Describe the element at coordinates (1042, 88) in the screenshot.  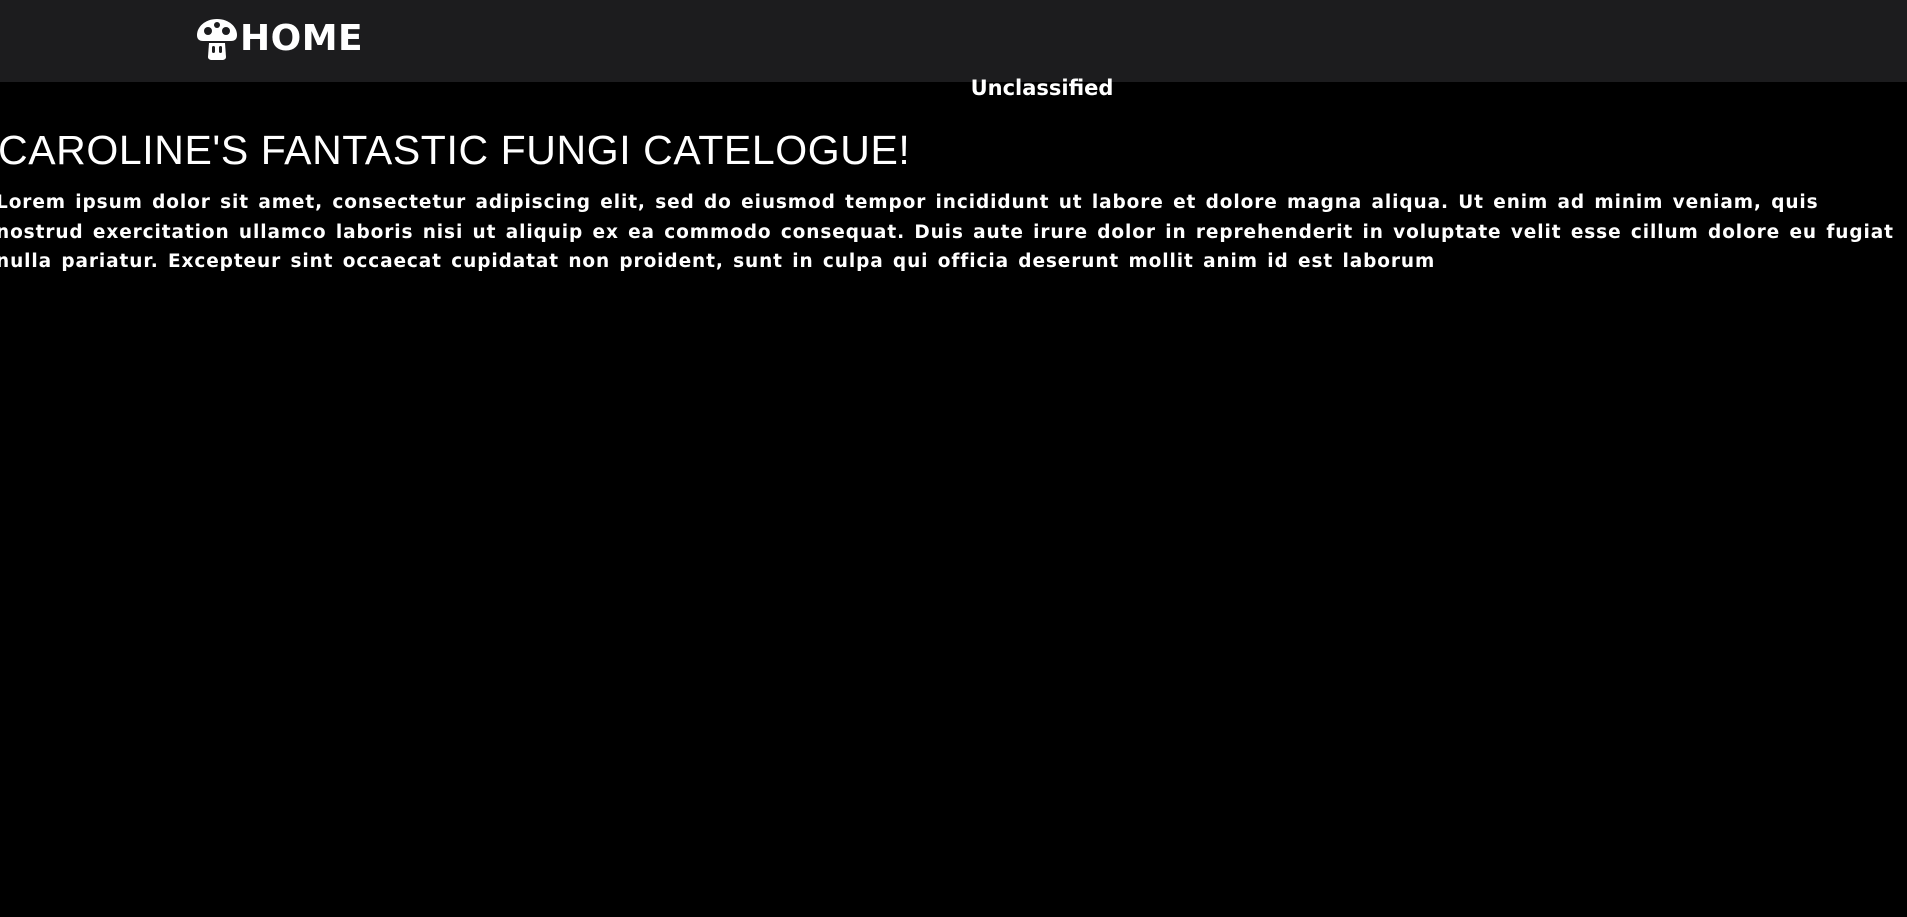
I see `classification-banner: Unclassified` at that location.